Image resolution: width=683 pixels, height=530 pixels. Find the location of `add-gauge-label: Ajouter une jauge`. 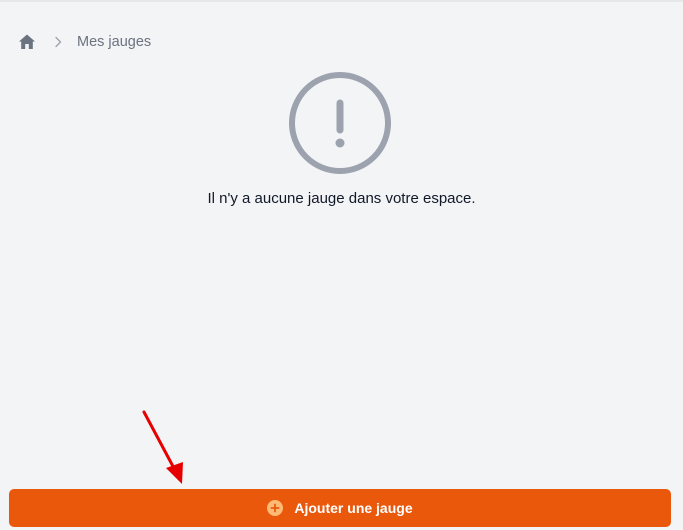

add-gauge-label: Ajouter une jauge is located at coordinates (353, 508).